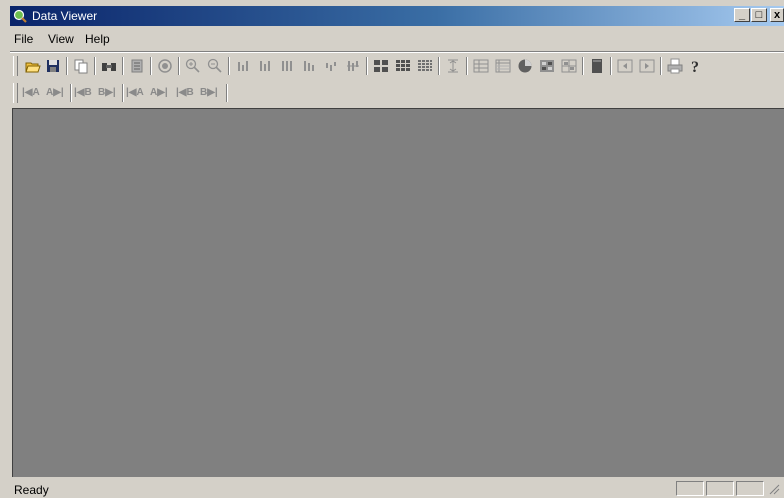 This screenshot has height=498, width=784. Describe the element at coordinates (742, 15) in the screenshot. I see `minimize-button: _` at that location.